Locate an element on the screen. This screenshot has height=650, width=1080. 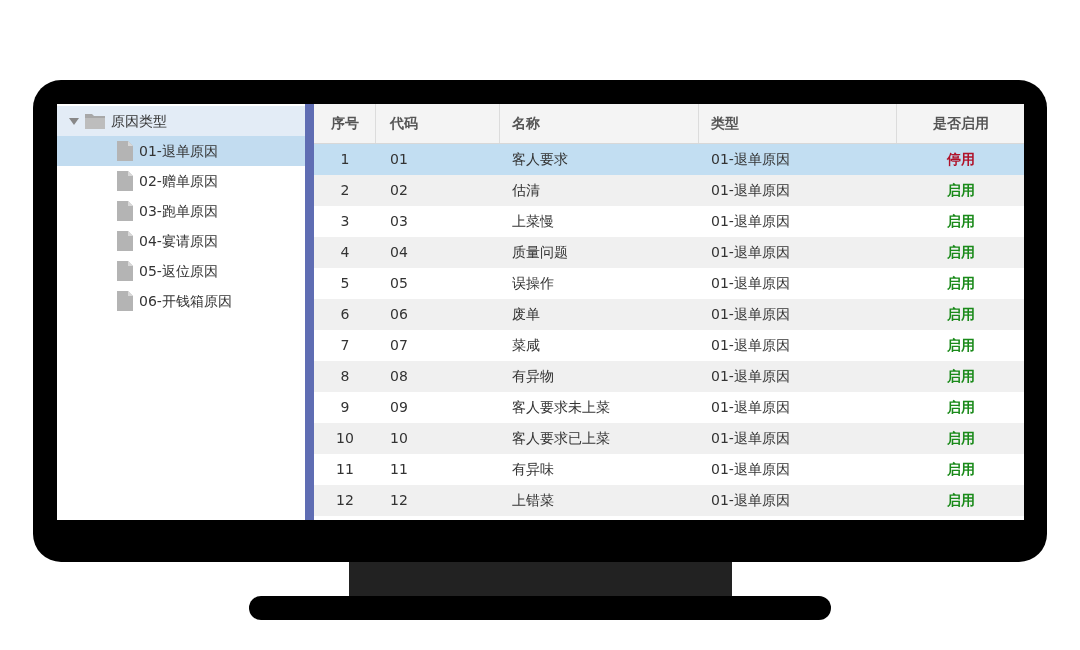
table-cell-text: 04 is located at coordinates (399, 252).